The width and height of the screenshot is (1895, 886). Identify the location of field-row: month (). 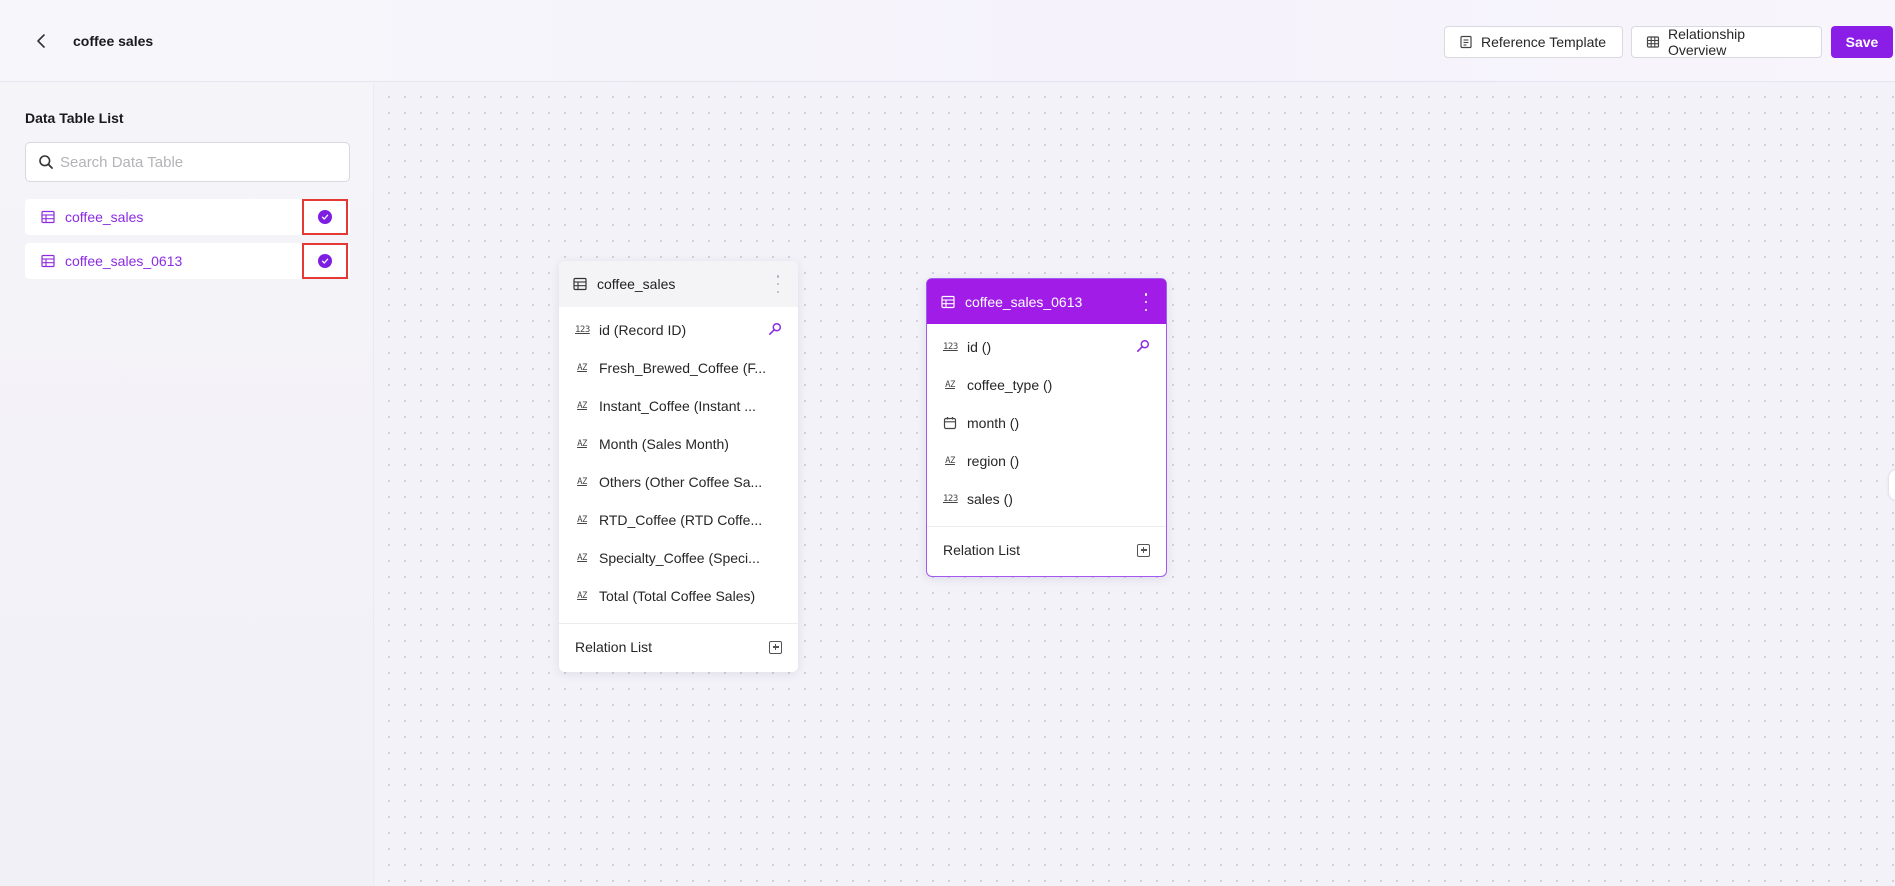
(1046, 423).